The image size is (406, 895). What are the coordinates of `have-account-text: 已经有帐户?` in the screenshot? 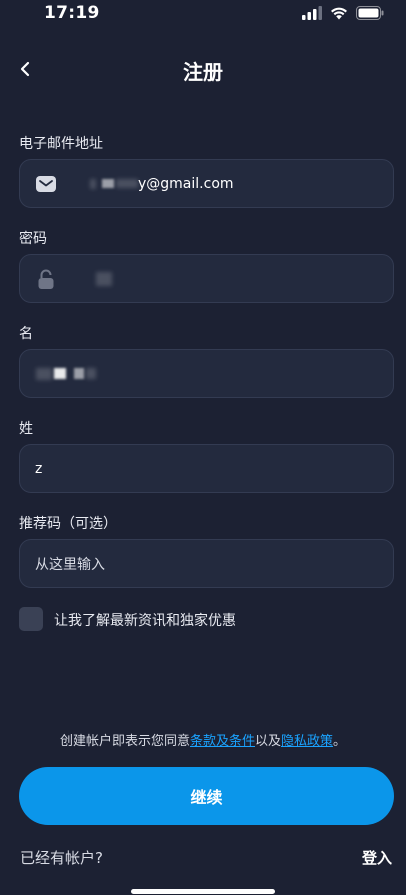 It's located at (61, 858).